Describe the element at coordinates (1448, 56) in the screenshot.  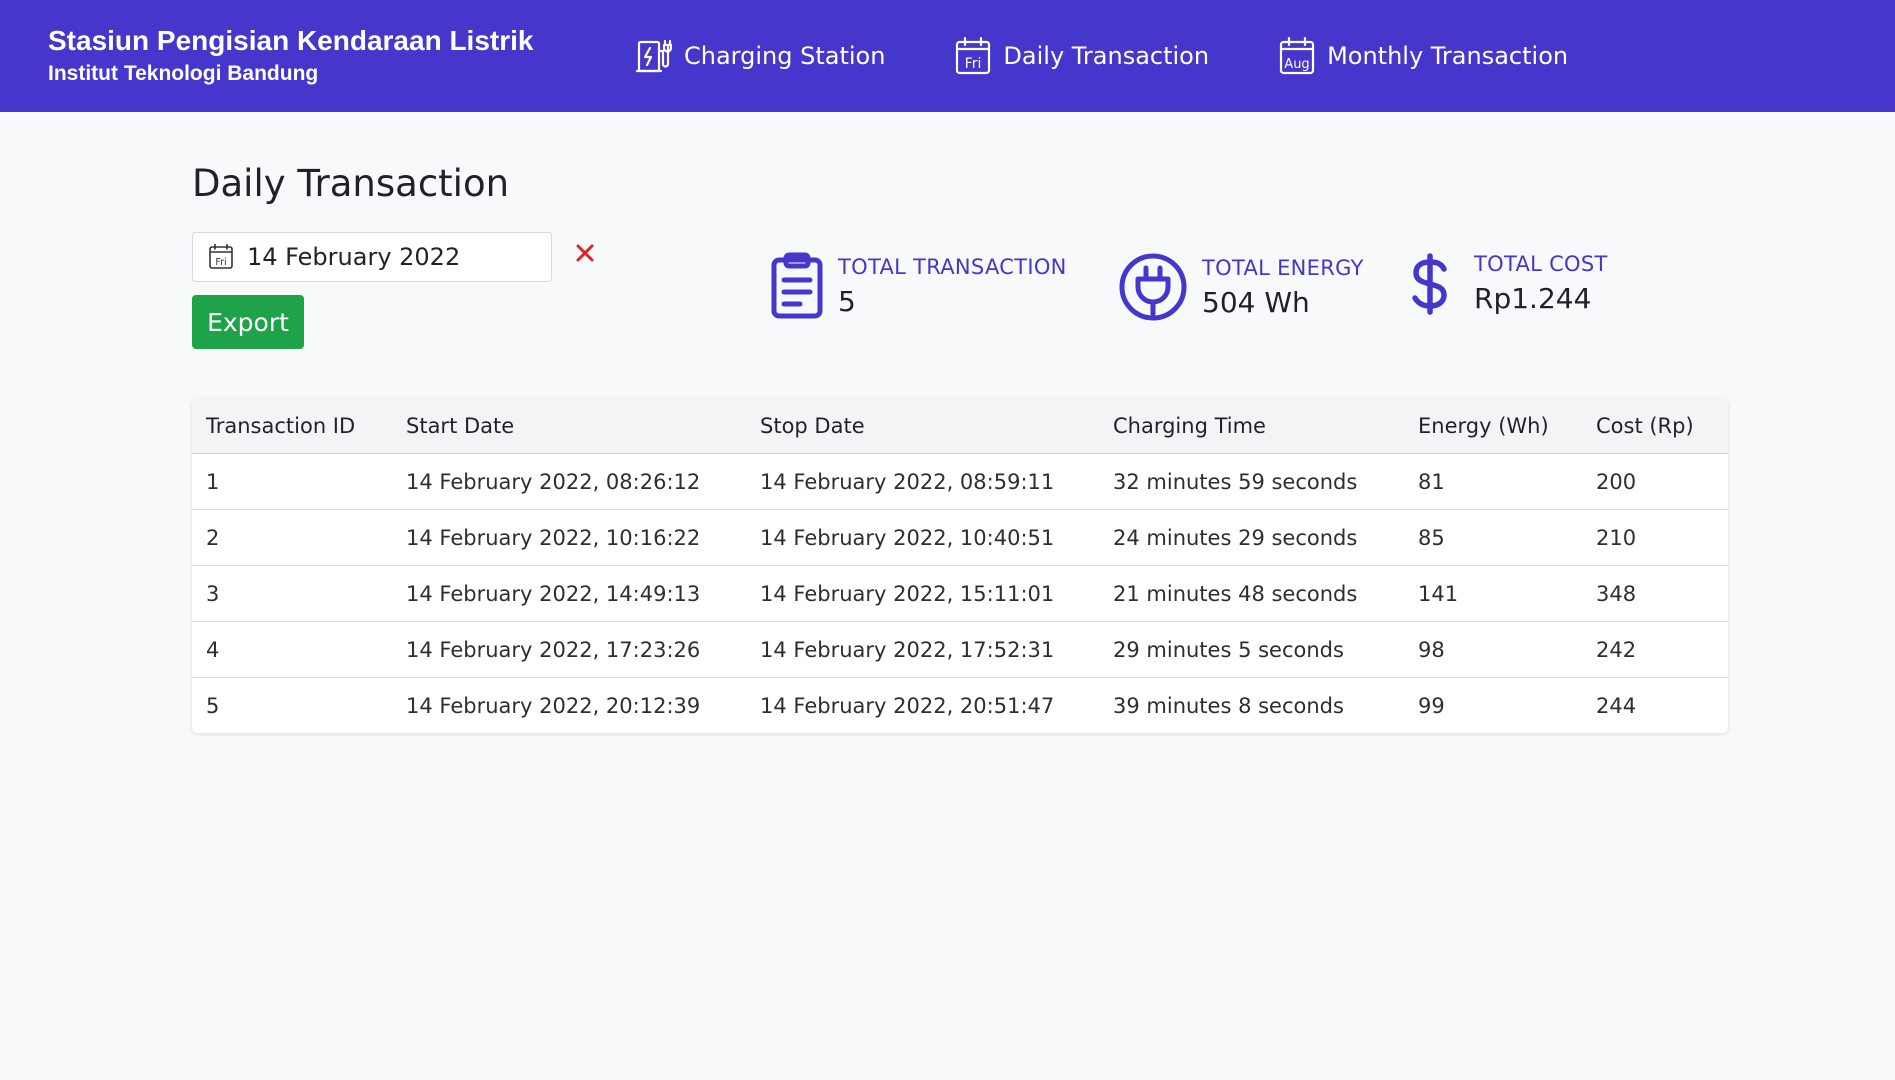
I see `nav-monthly-transaction-label: Monthly Transaction` at that location.